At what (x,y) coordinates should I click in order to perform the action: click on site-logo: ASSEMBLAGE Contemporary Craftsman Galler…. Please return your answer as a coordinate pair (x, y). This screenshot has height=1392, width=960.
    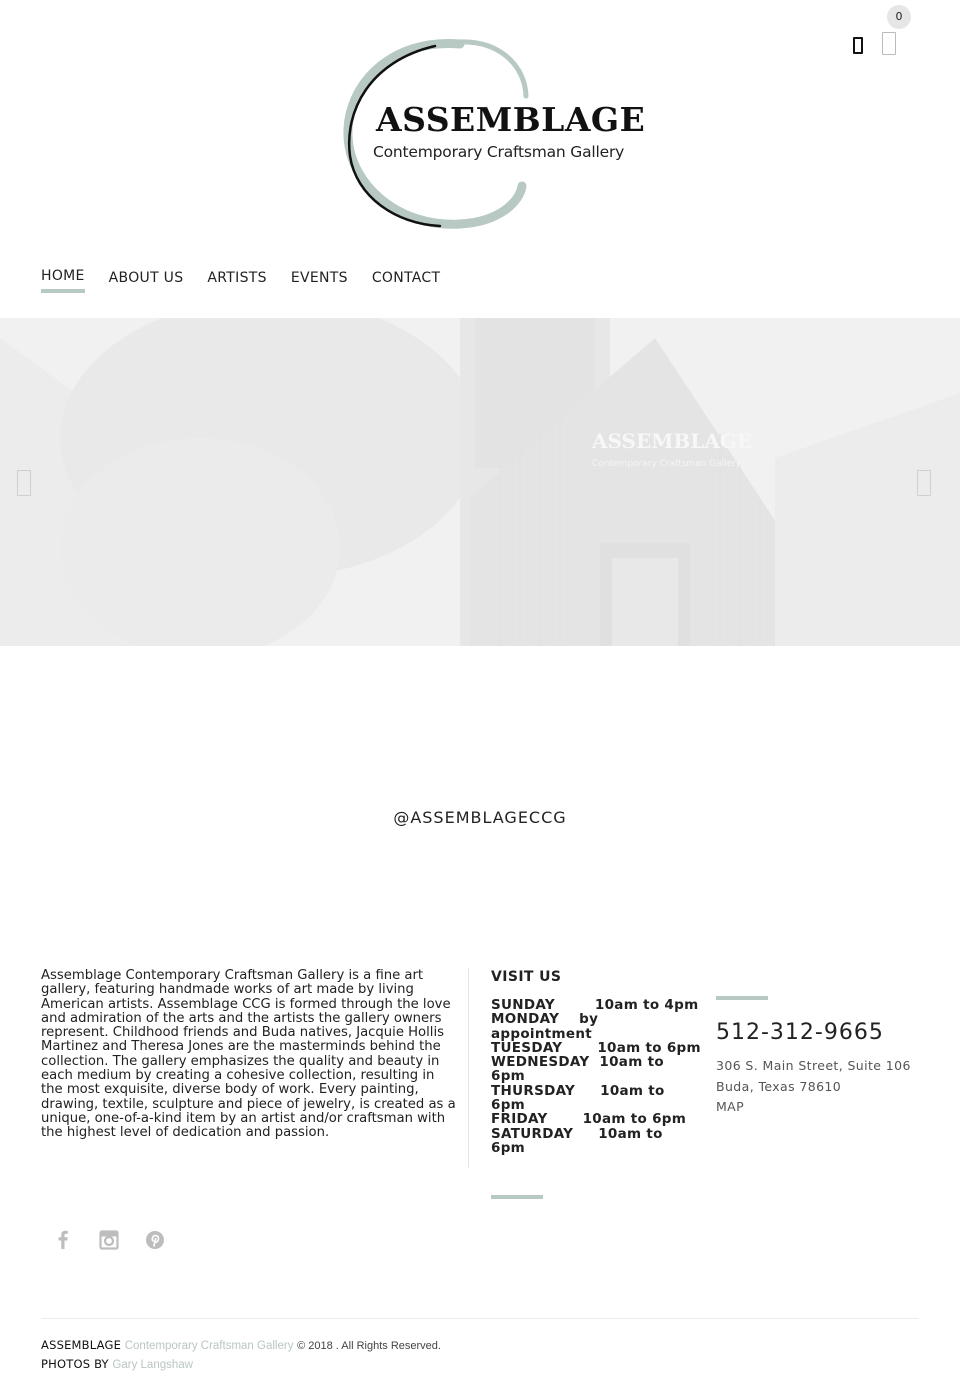
    Looking at the image, I should click on (492, 133).